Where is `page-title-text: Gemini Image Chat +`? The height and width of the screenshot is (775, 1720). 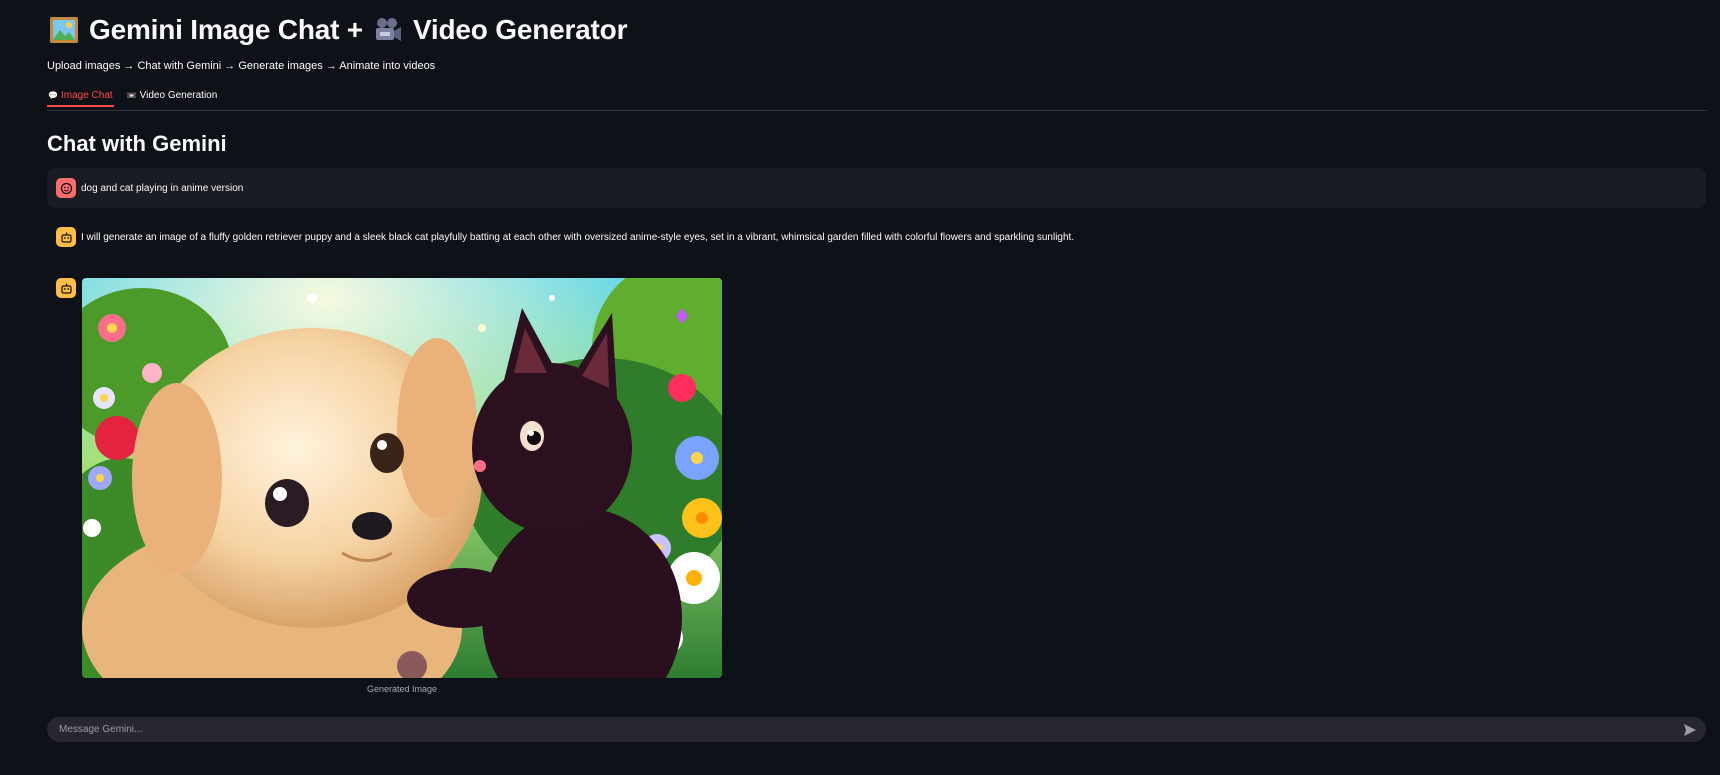
page-title-text: Gemini Image Chat + is located at coordinates (226, 29).